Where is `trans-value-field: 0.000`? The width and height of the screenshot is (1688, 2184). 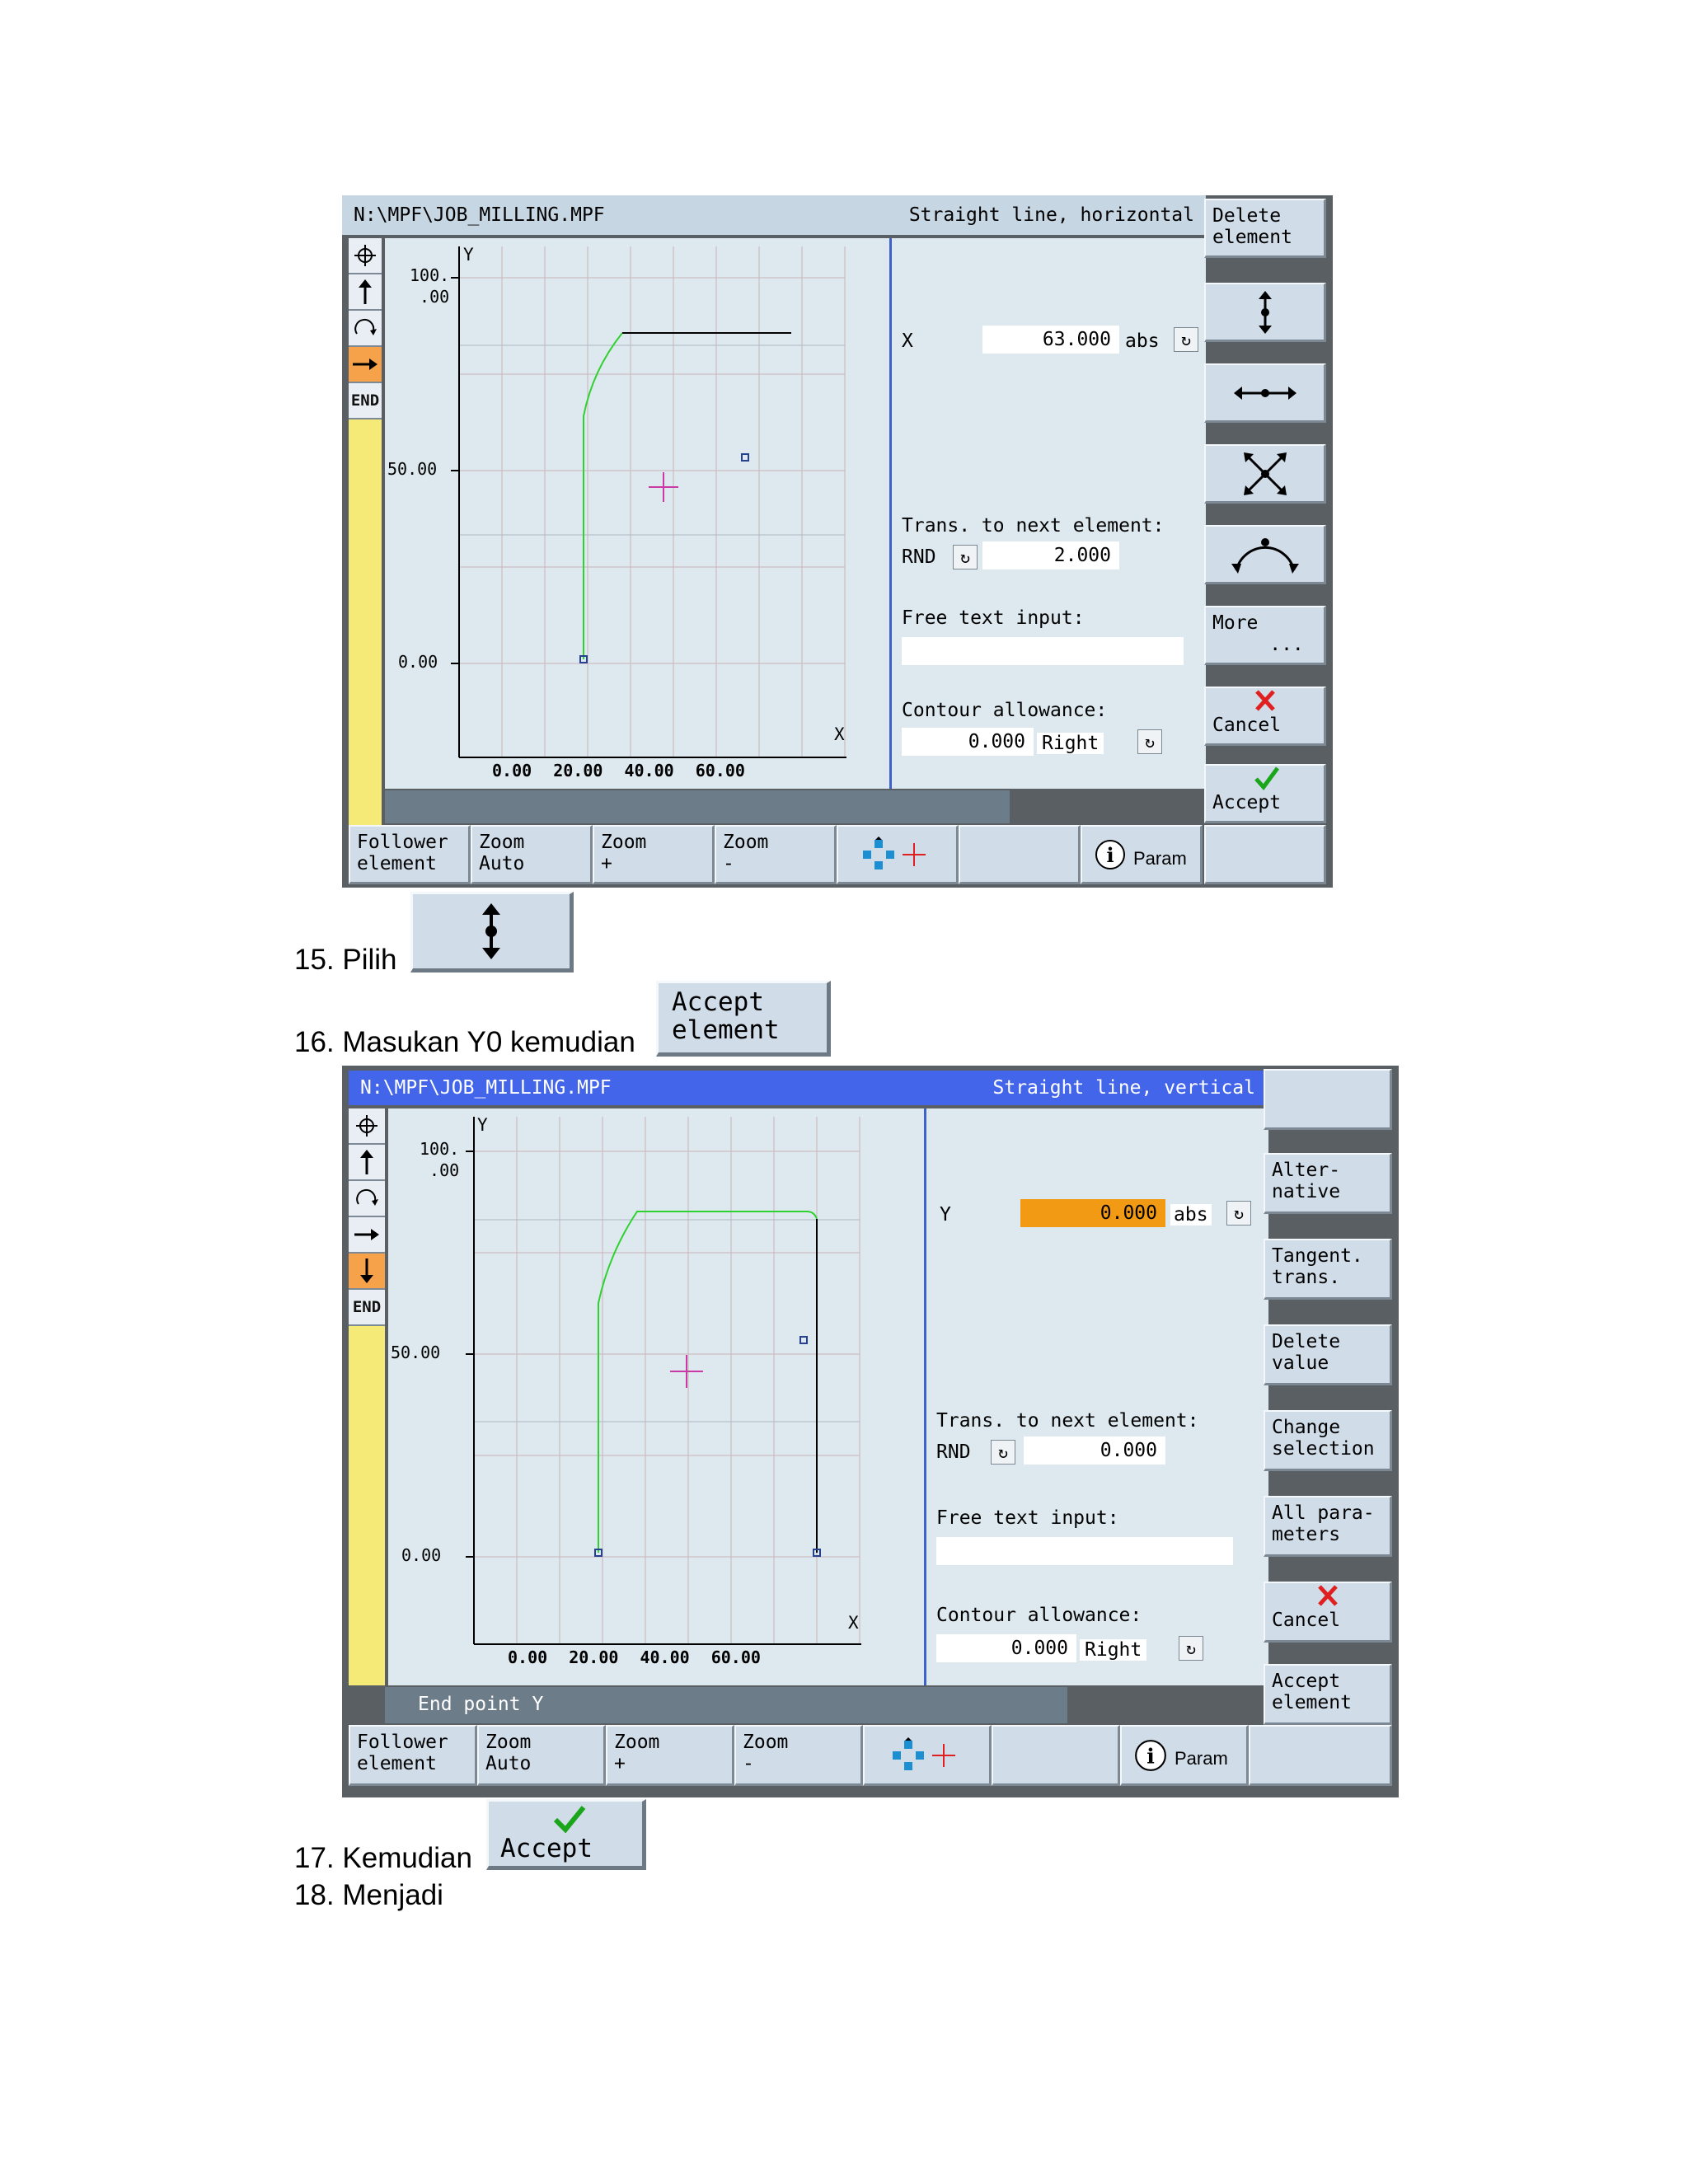 trans-value-field: 0.000 is located at coordinates (1094, 1450).